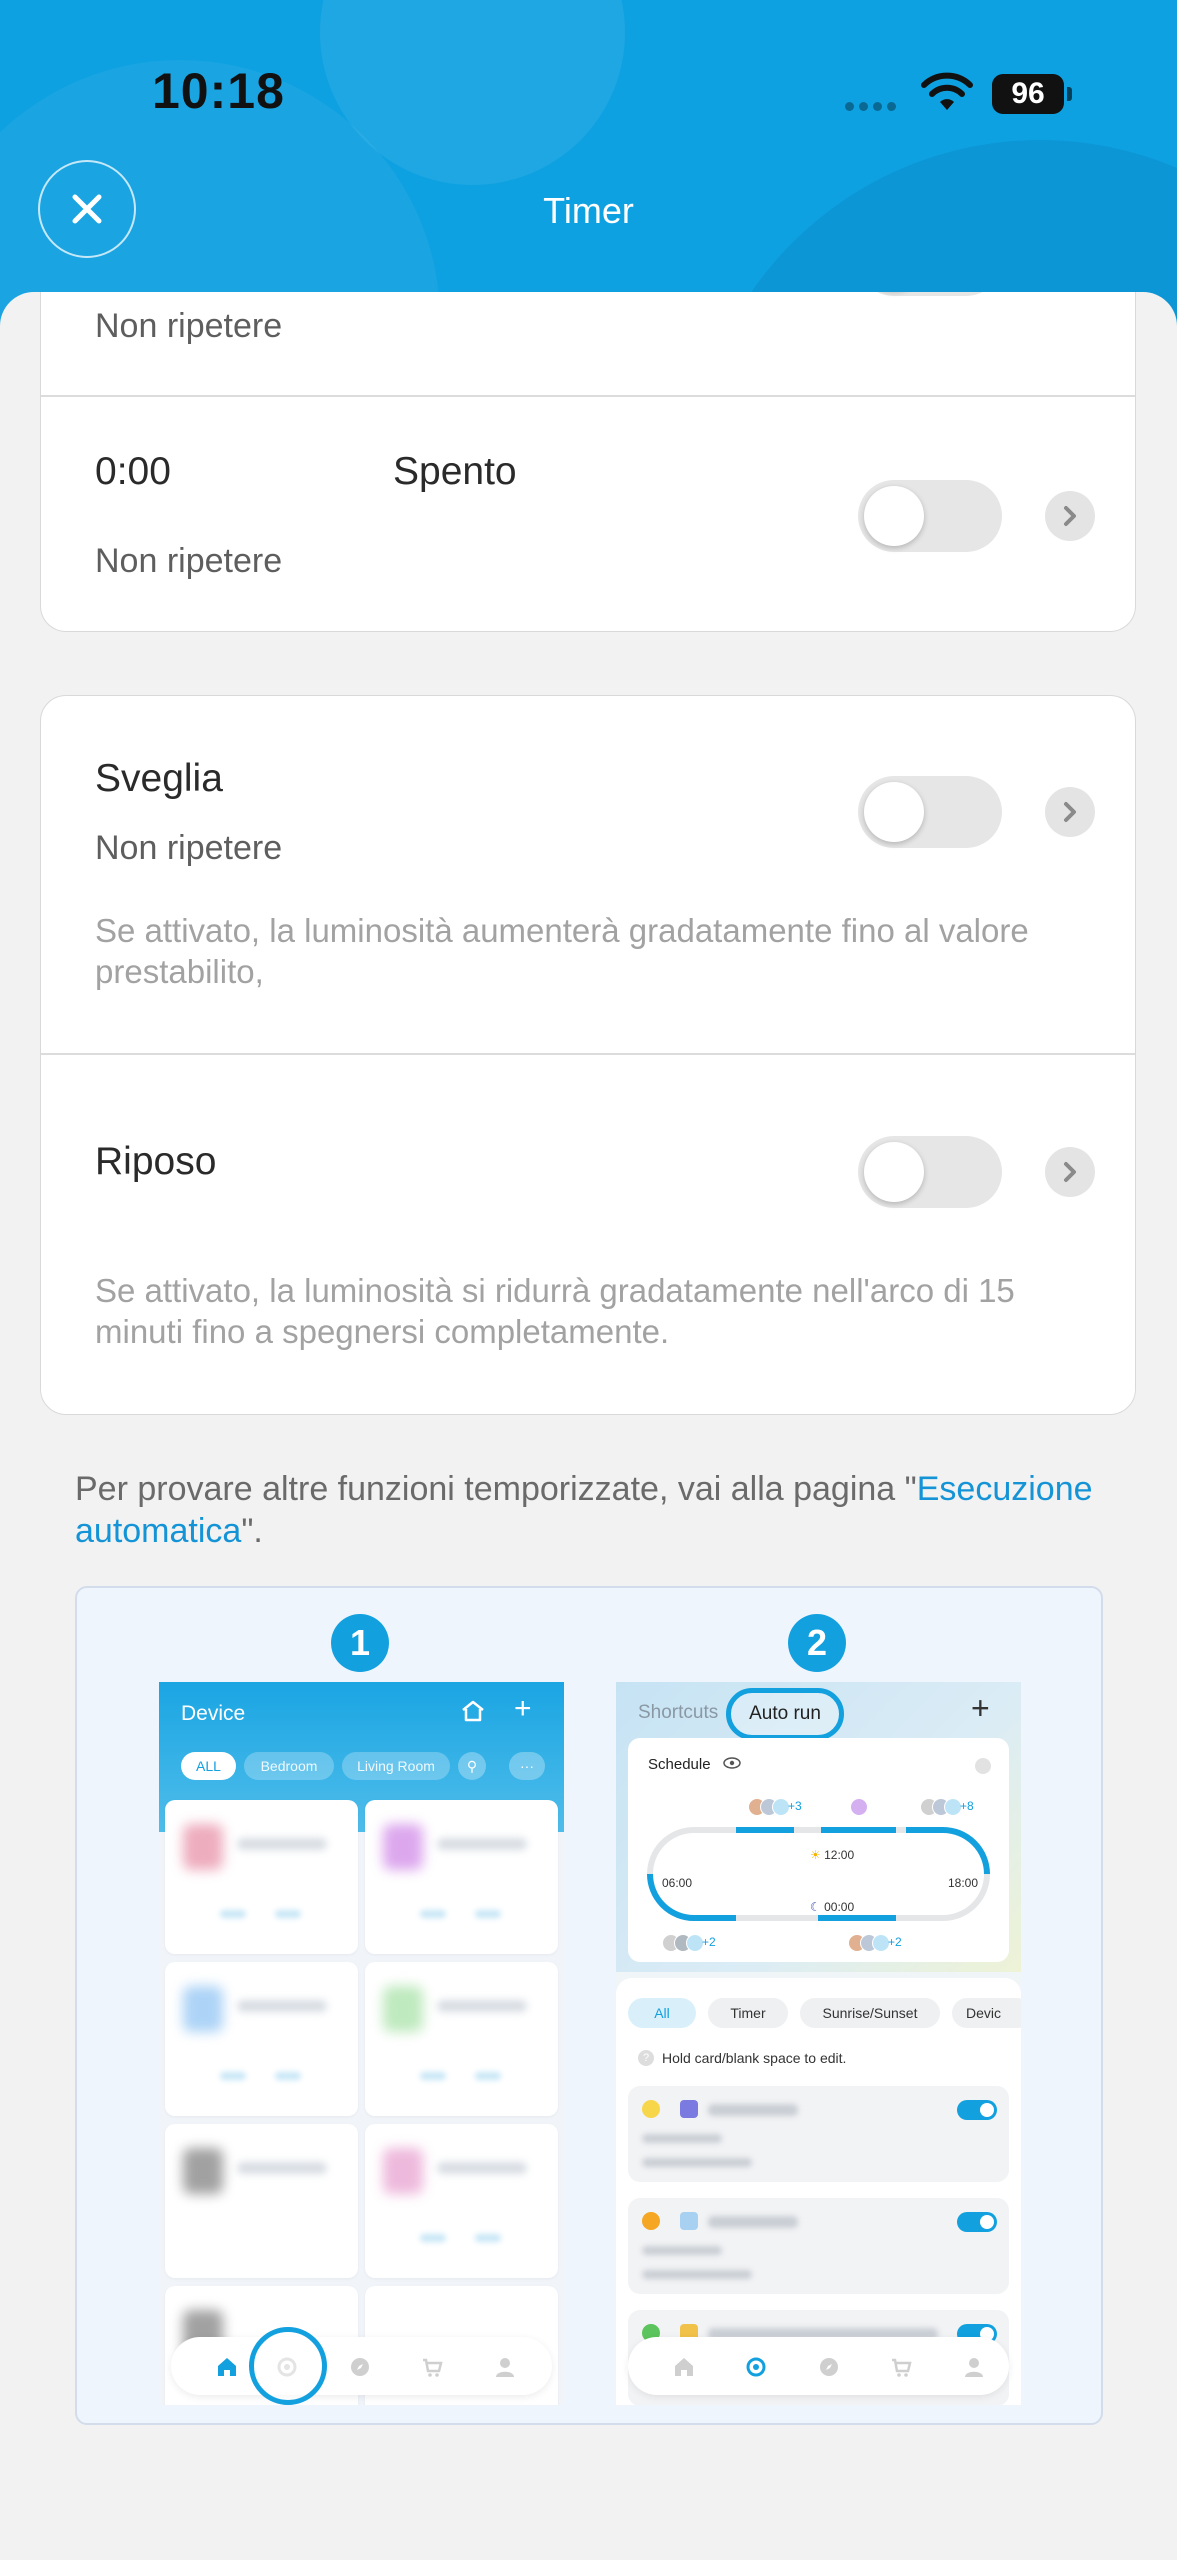 This screenshot has width=1177, height=2560. Describe the element at coordinates (208, 1766) in the screenshot. I see `filter-chip: ALL` at that location.